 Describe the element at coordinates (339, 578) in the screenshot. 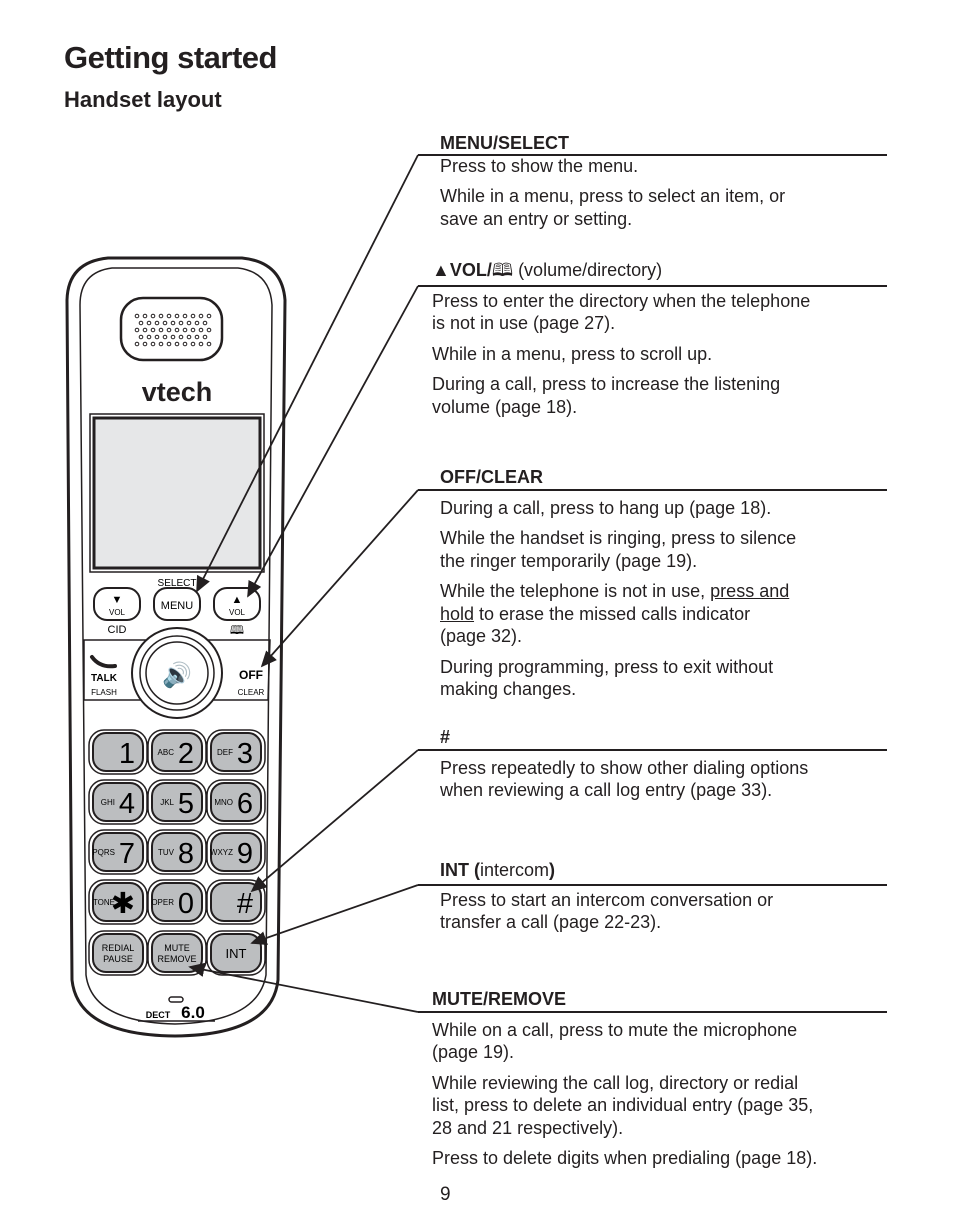

I see `leader-off` at that location.